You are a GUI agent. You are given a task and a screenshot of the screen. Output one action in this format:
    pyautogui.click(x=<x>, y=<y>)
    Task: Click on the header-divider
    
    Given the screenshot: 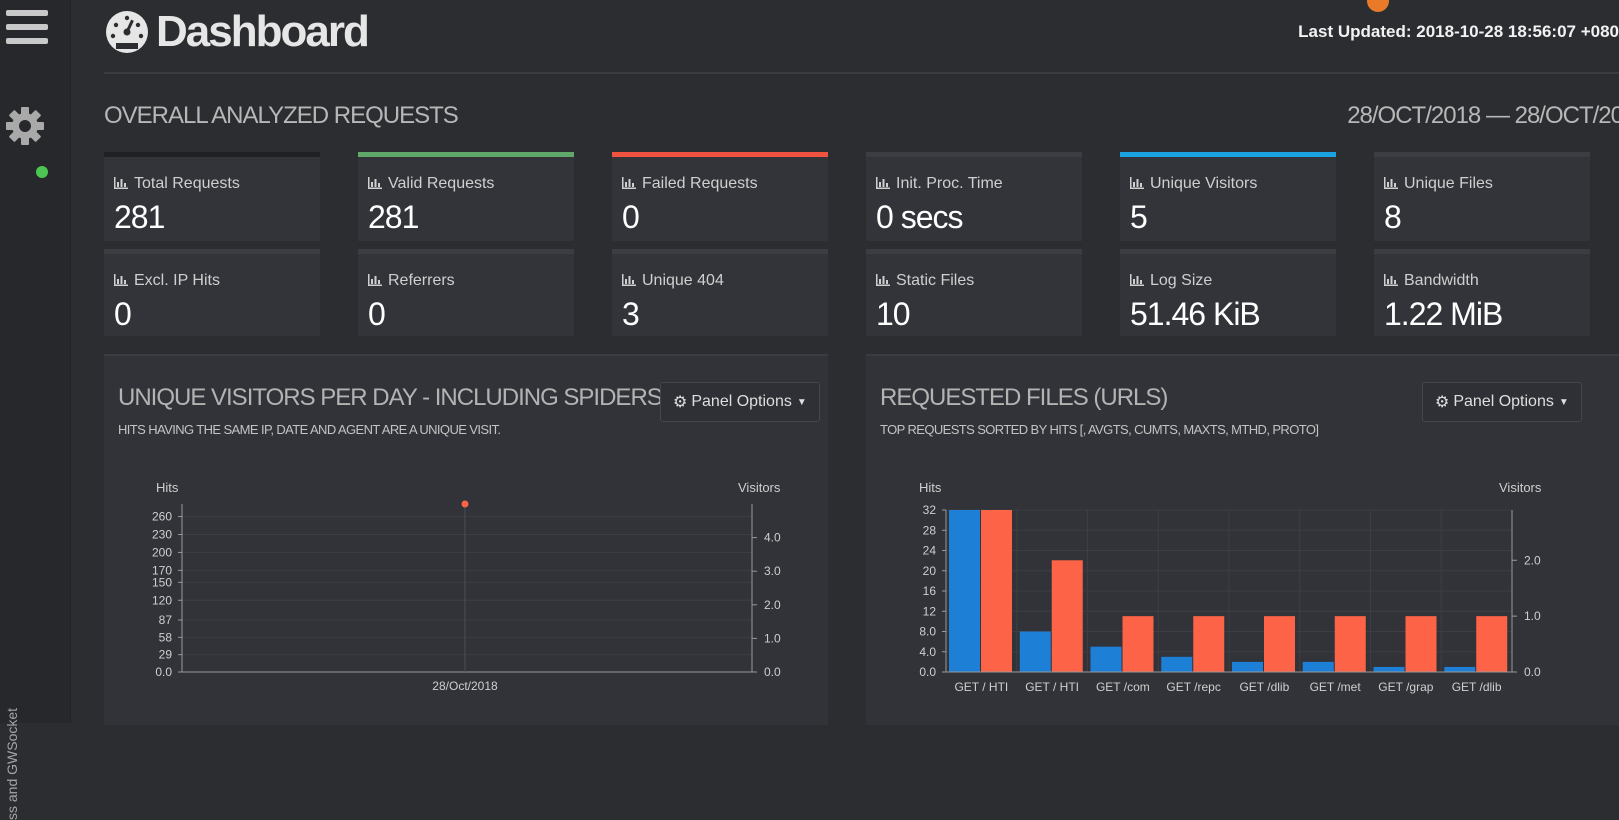 What is the action you would take?
    pyautogui.click(x=861, y=73)
    